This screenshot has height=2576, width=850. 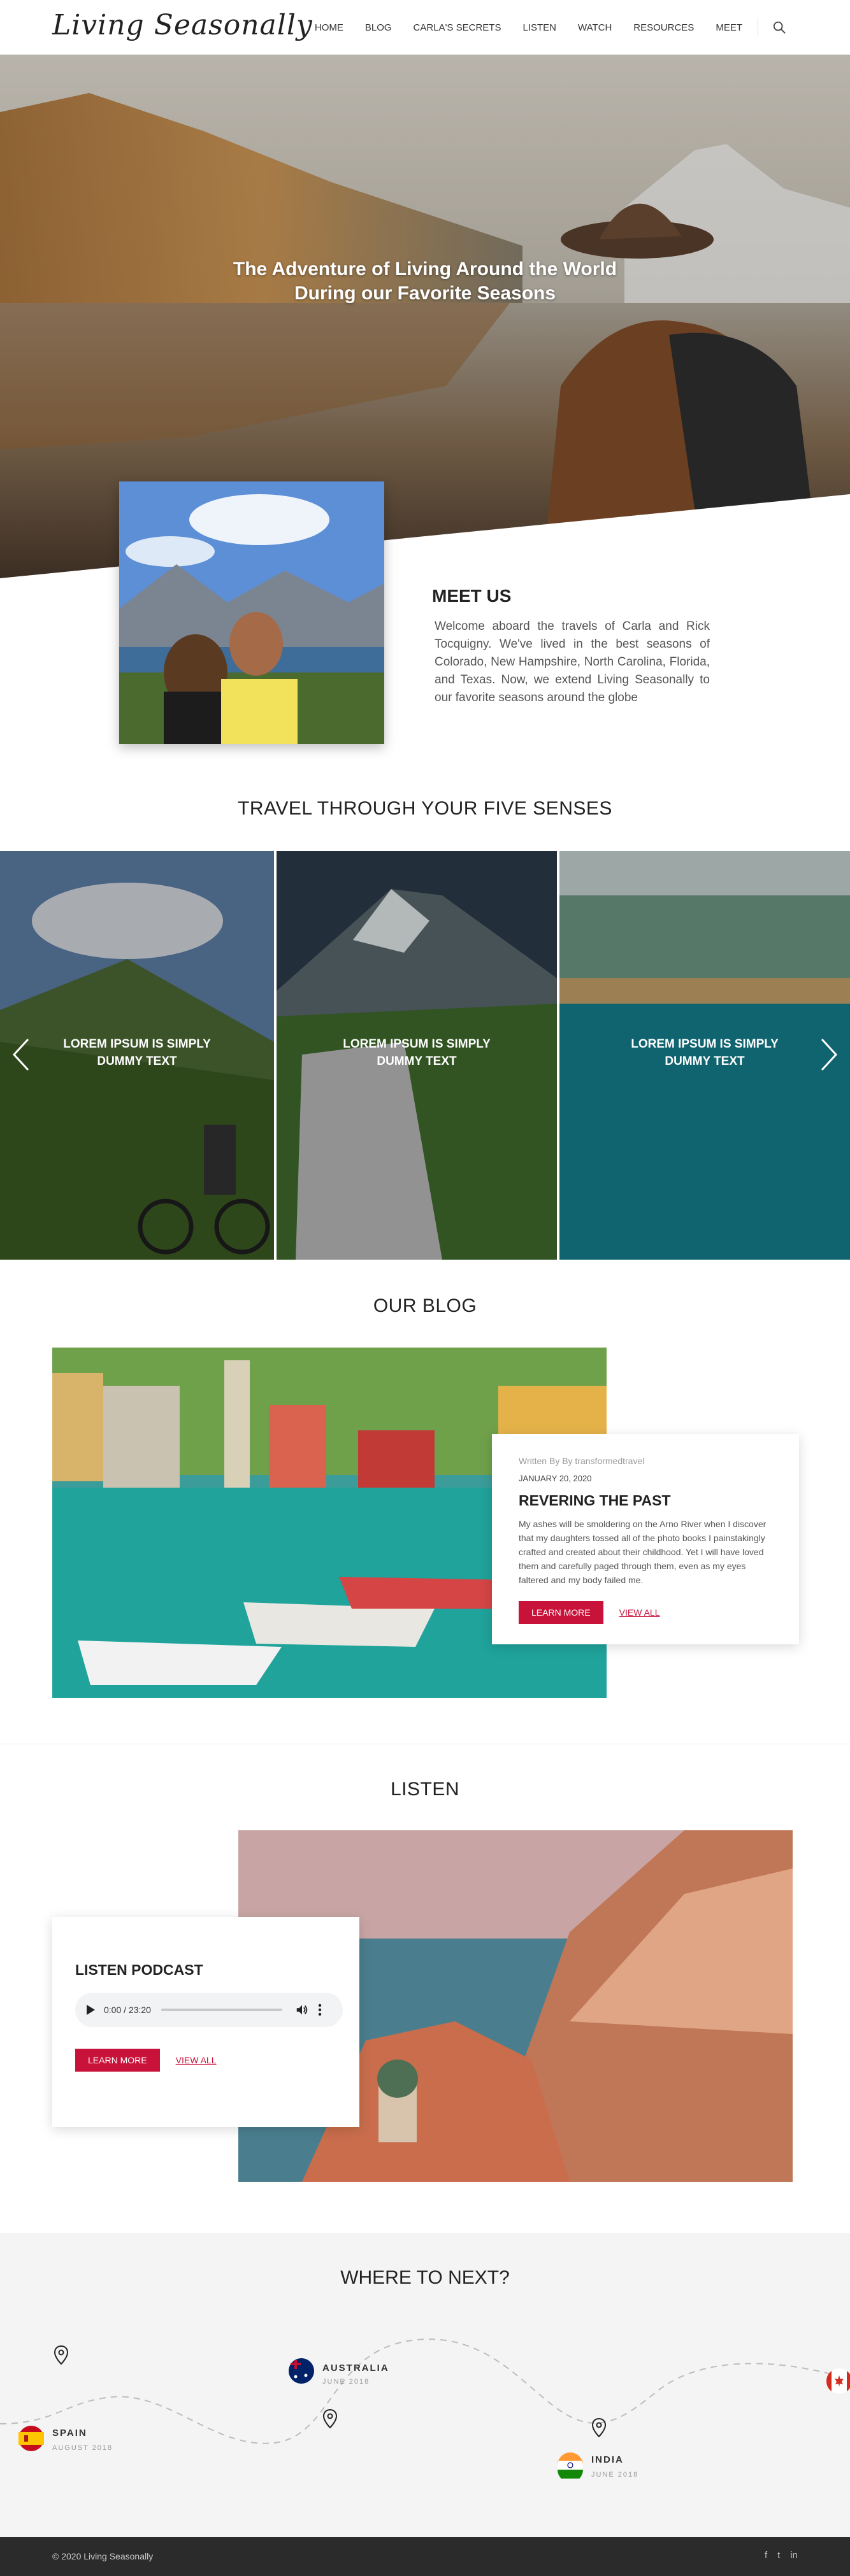 I want to click on destination-name: SPAIN, so click(x=69, y=2433).